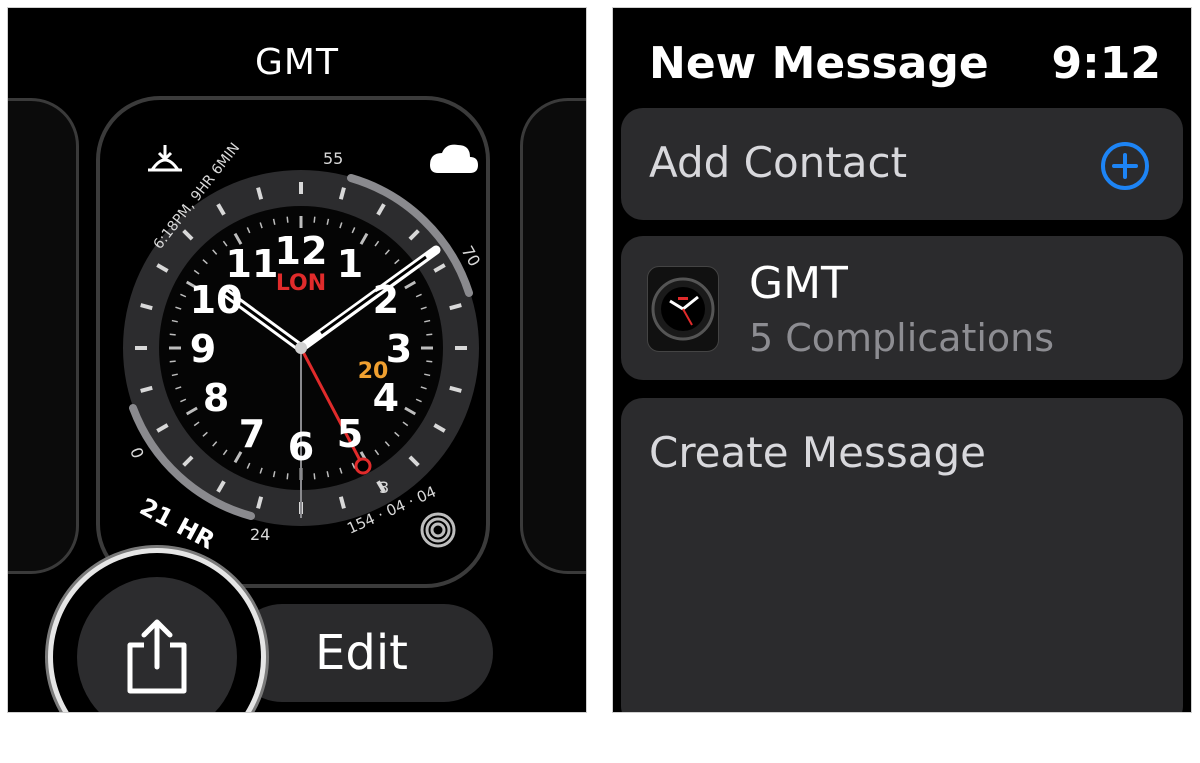 Image resolution: width=1200 pixels, height=763 pixels. Describe the element at coordinates (553, 336) in the screenshot. I see `next-watch-face` at that location.